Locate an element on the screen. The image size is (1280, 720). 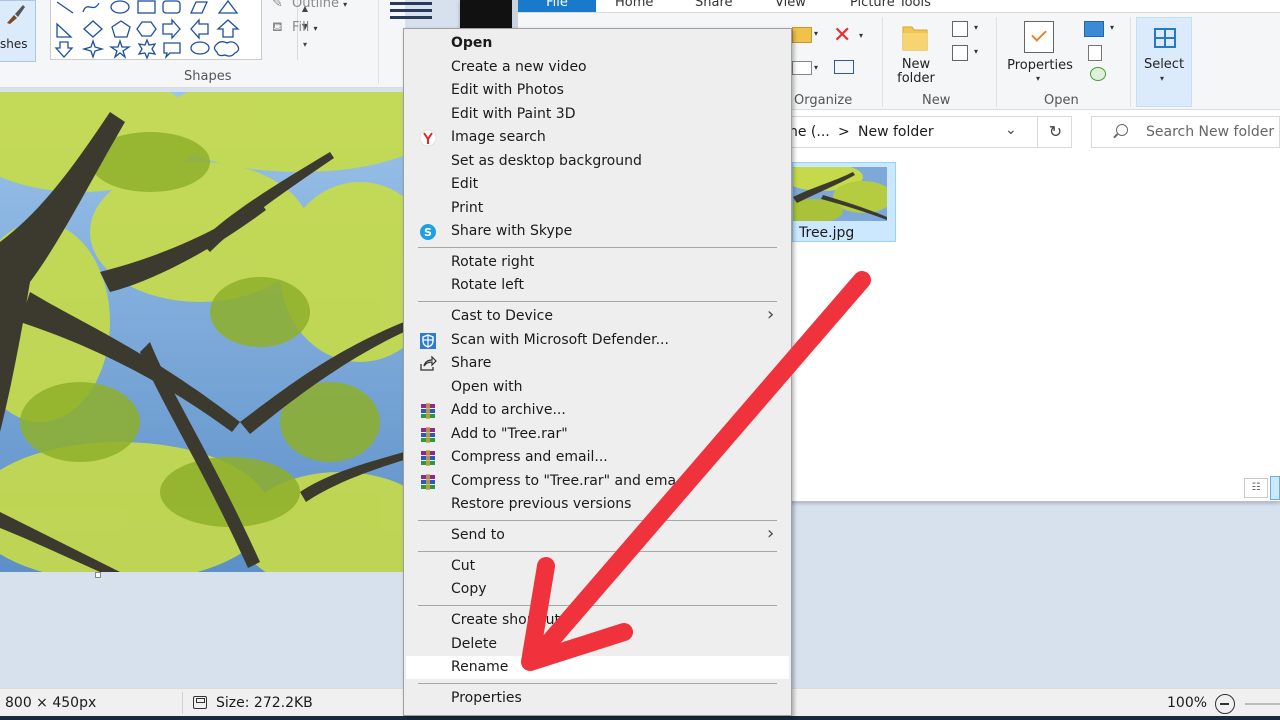
menu-item-cut: Cut is located at coordinates (597, 566).